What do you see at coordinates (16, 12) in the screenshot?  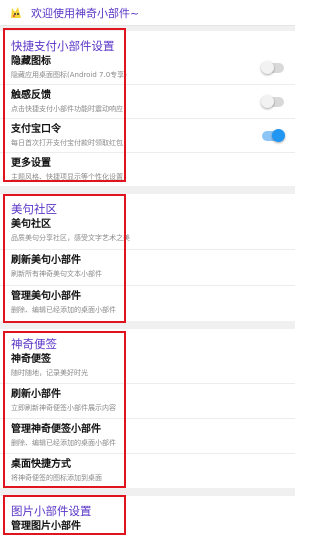 I see `yellow-mascot-icon` at bounding box center [16, 12].